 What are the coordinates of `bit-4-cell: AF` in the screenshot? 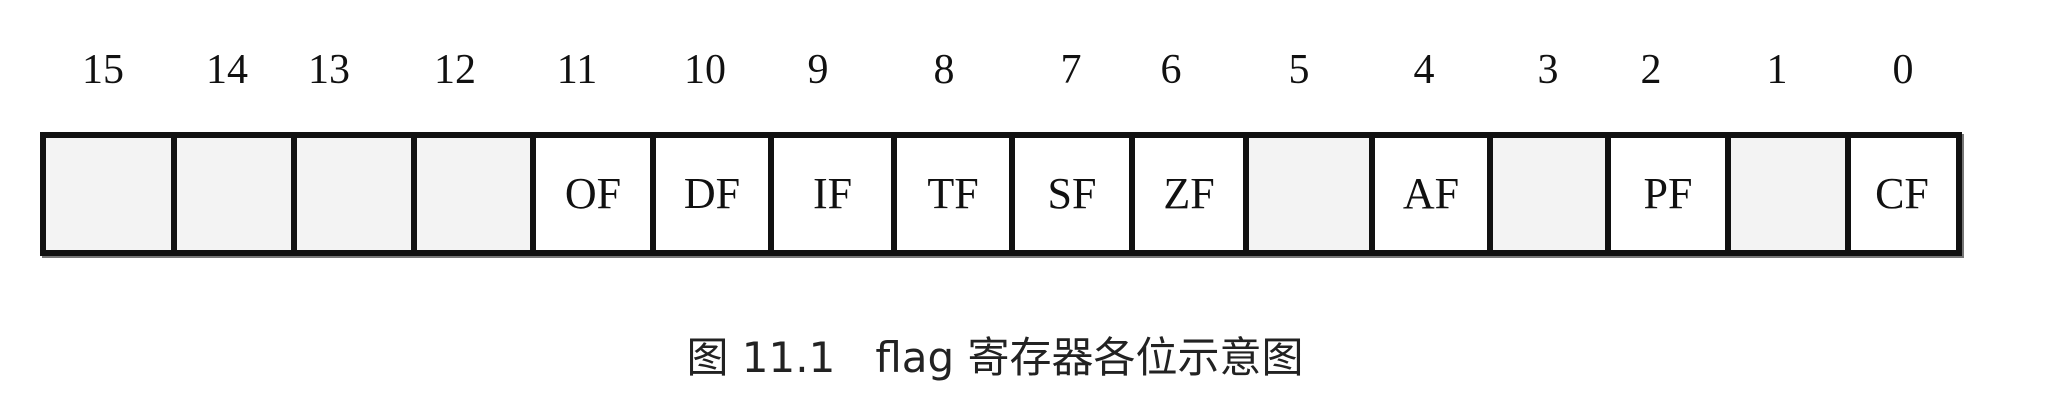 It's located at (1431, 193).